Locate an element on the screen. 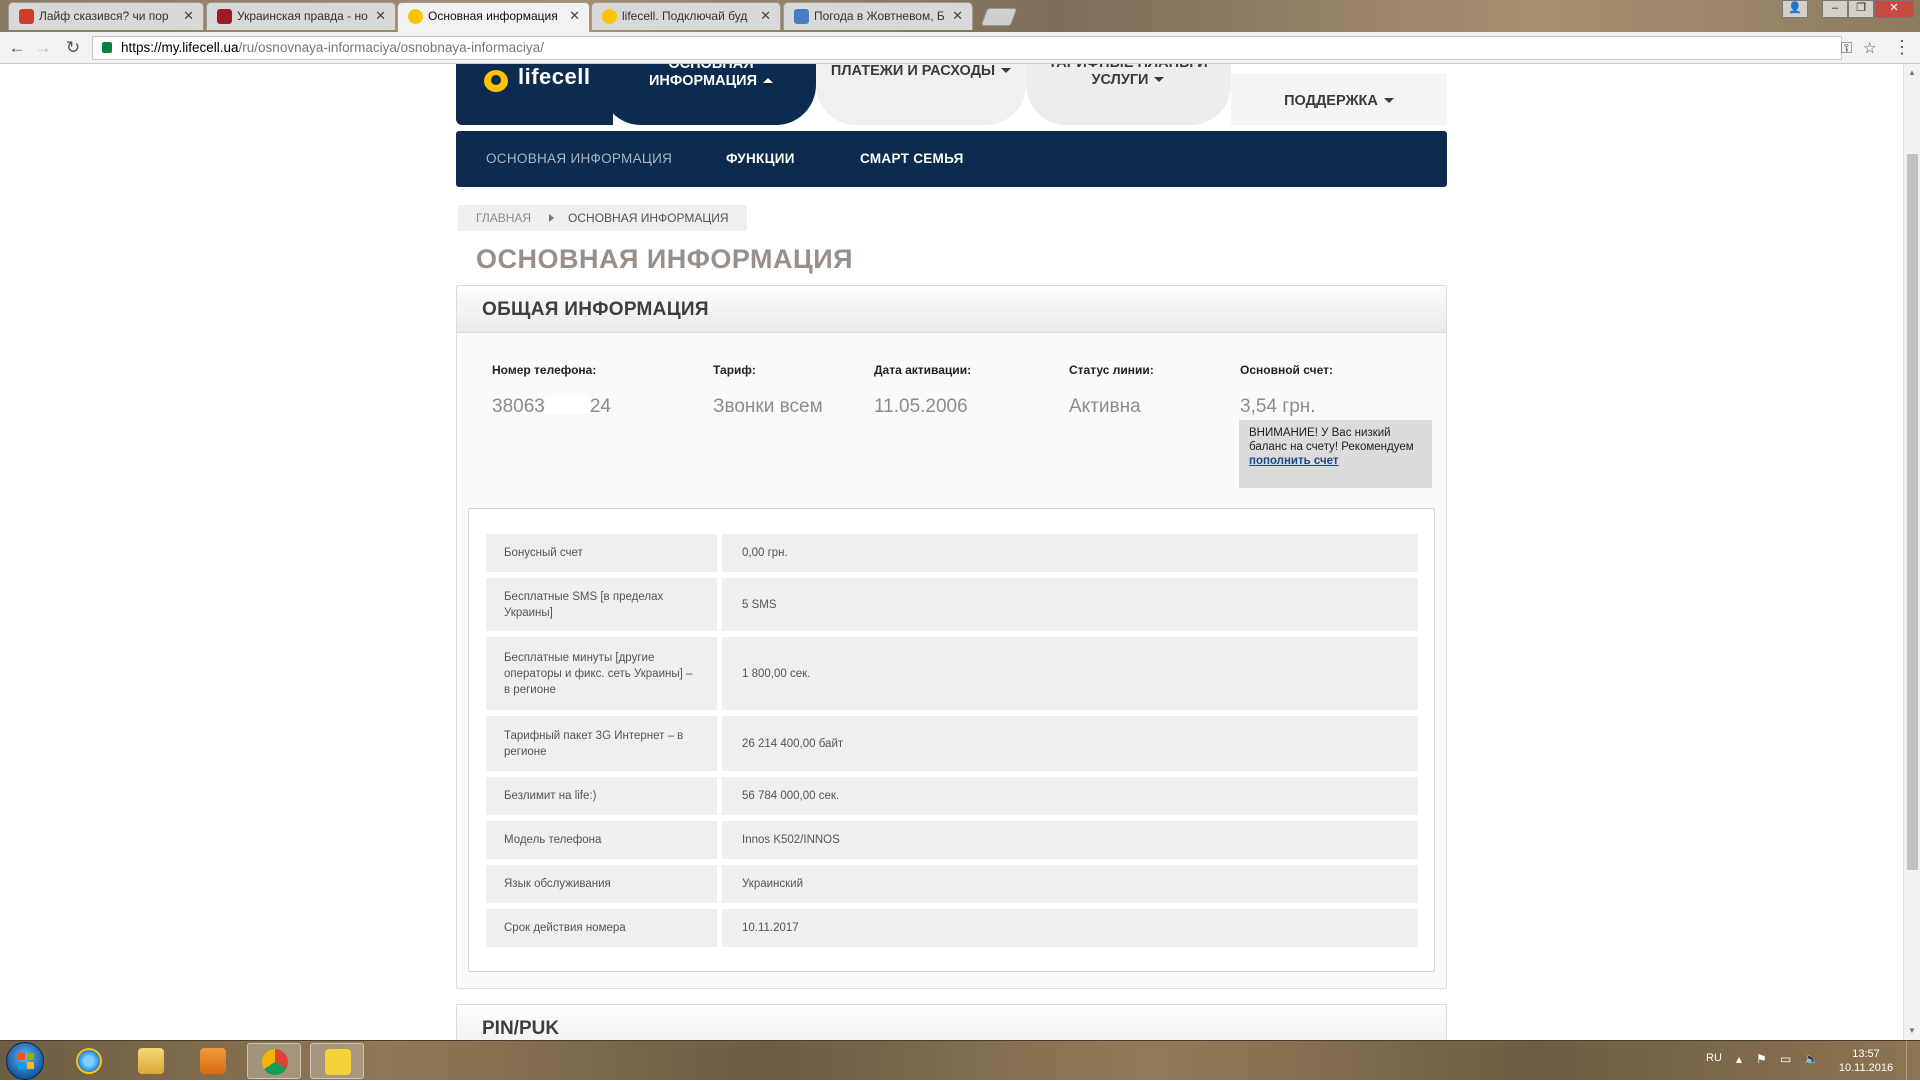  show-desktop-button is located at coordinates (1913, 1061).